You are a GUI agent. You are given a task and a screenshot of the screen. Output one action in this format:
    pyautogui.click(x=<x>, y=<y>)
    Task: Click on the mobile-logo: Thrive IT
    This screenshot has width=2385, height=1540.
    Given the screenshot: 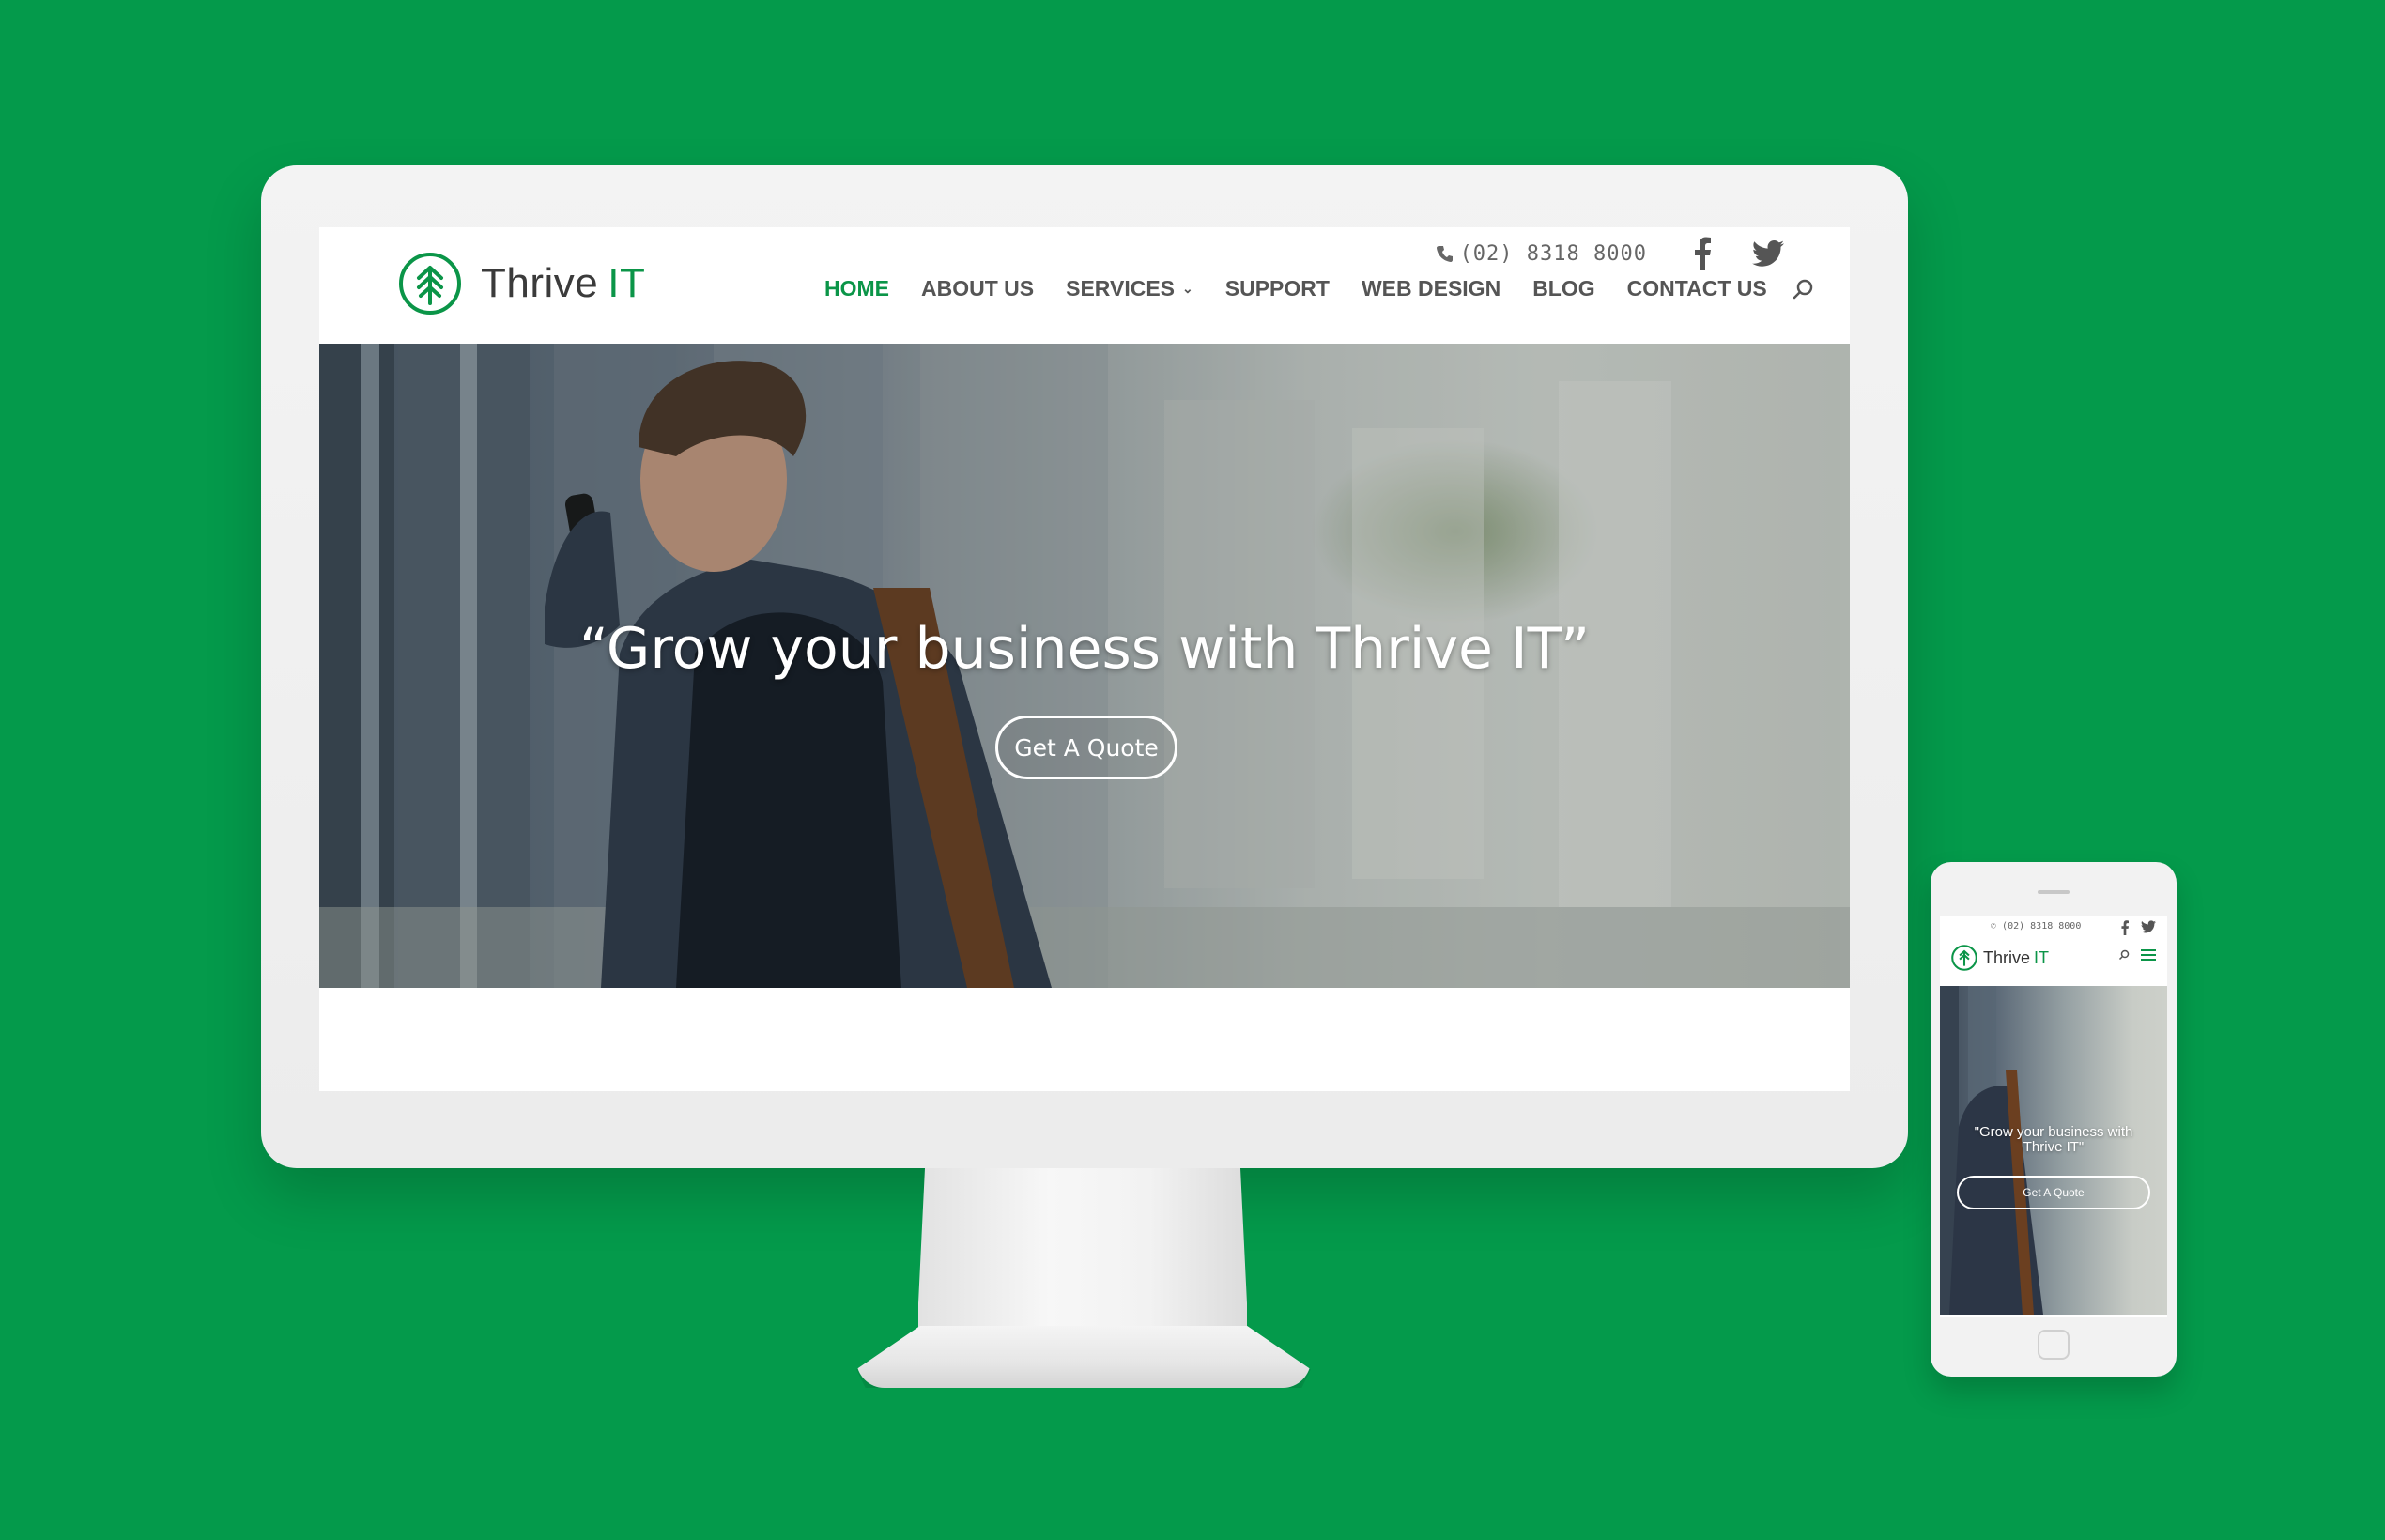 What is the action you would take?
    pyautogui.click(x=2000, y=958)
    